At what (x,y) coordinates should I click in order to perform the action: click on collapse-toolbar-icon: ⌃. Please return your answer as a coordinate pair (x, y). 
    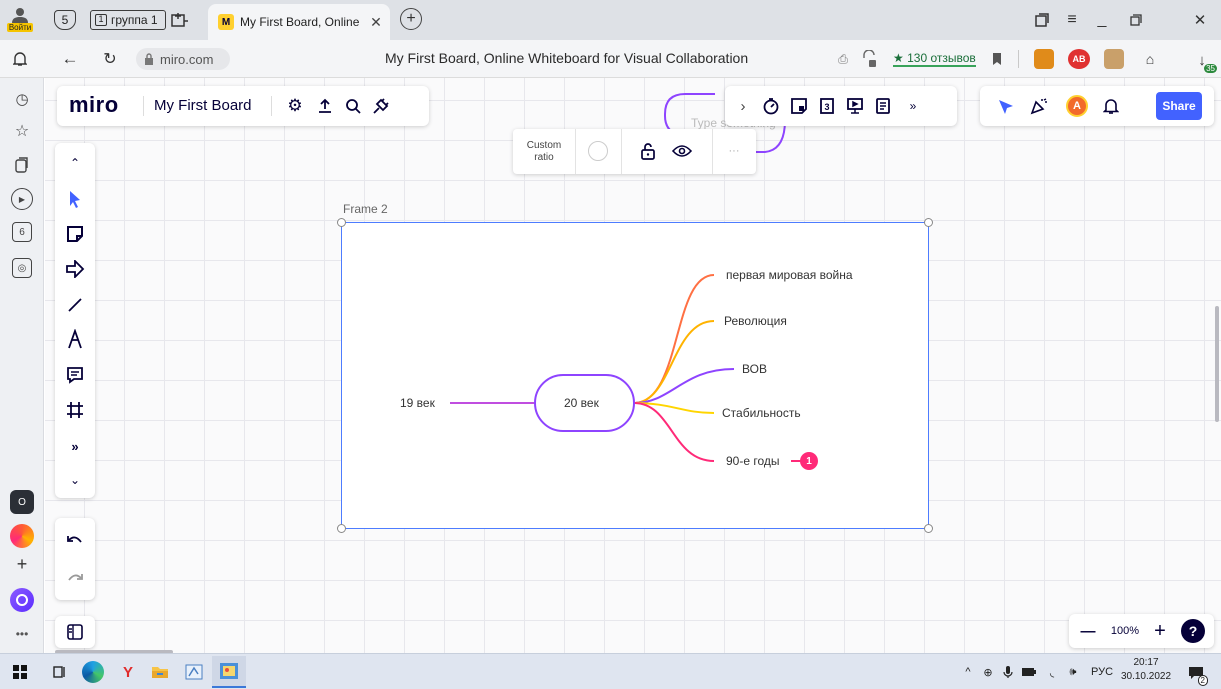
    Looking at the image, I should click on (75, 163).